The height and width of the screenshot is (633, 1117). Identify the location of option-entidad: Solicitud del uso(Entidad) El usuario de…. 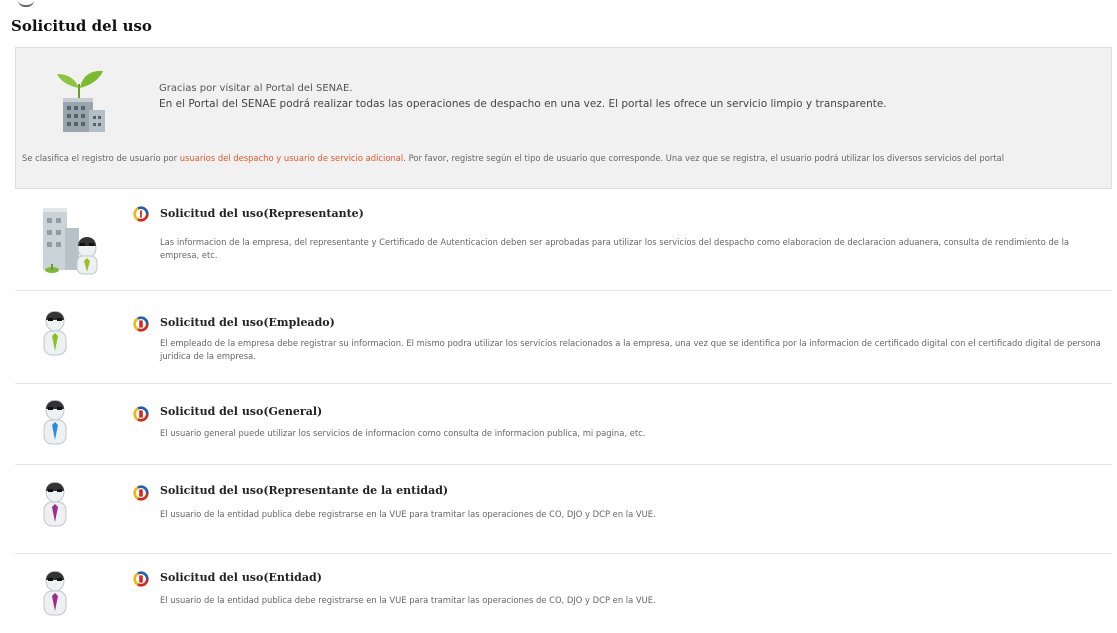
(563, 597).